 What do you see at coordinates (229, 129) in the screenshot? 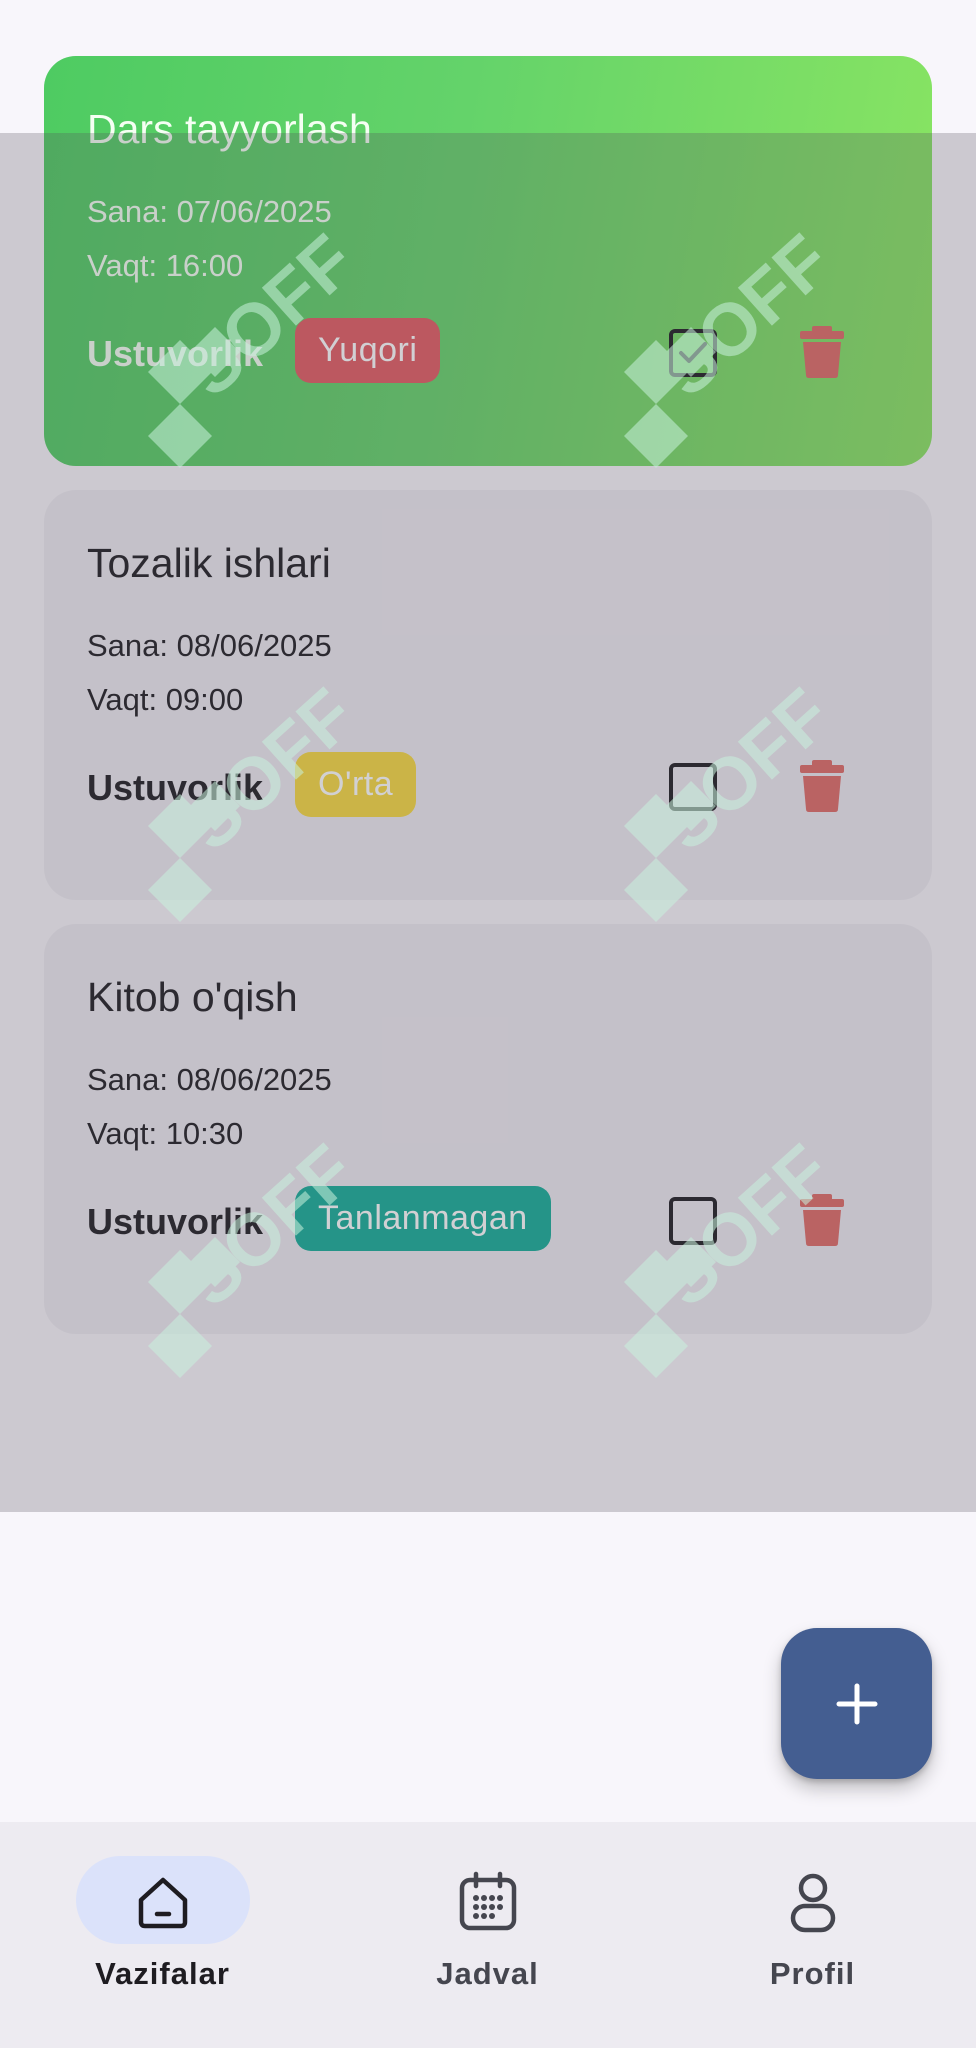
I see `task-title: Dars tayyorlash` at bounding box center [229, 129].